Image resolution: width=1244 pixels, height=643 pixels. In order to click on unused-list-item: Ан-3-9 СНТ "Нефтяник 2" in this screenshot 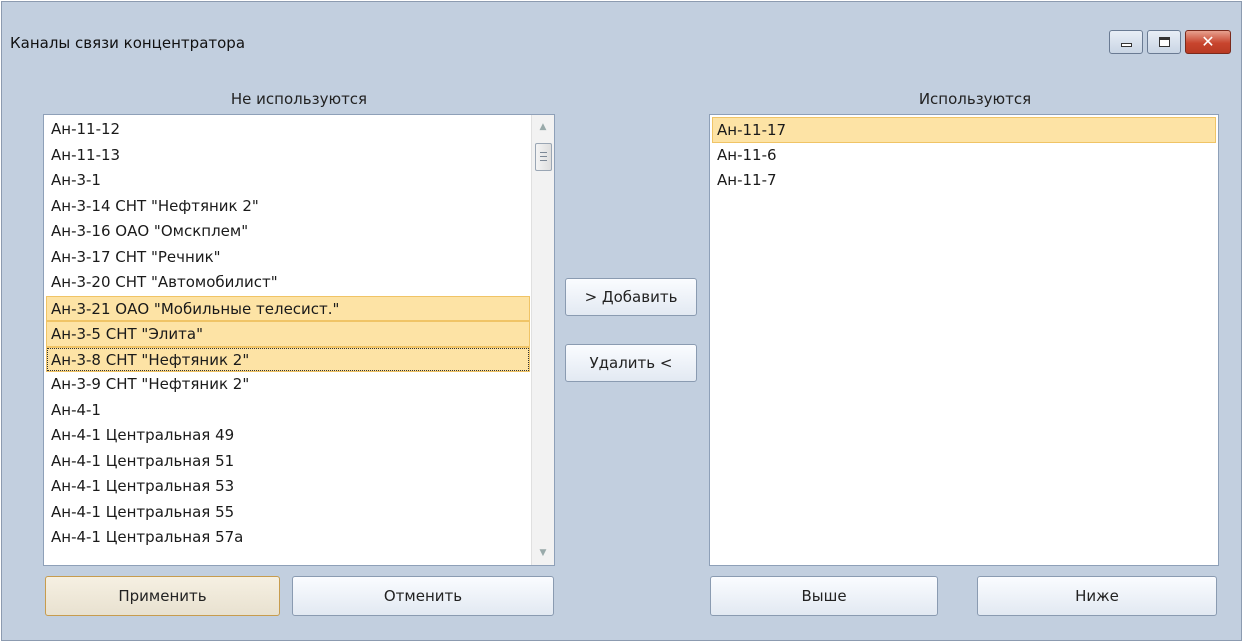, I will do `click(288, 385)`.